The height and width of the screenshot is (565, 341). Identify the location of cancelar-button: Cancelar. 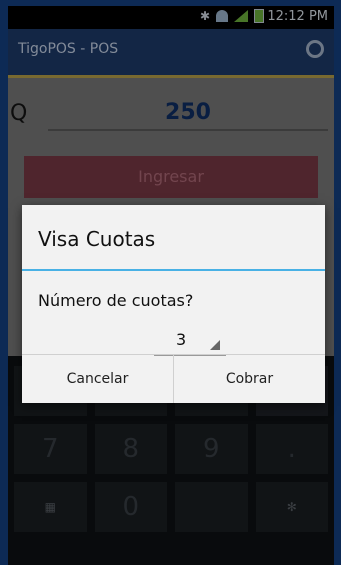
(97, 379).